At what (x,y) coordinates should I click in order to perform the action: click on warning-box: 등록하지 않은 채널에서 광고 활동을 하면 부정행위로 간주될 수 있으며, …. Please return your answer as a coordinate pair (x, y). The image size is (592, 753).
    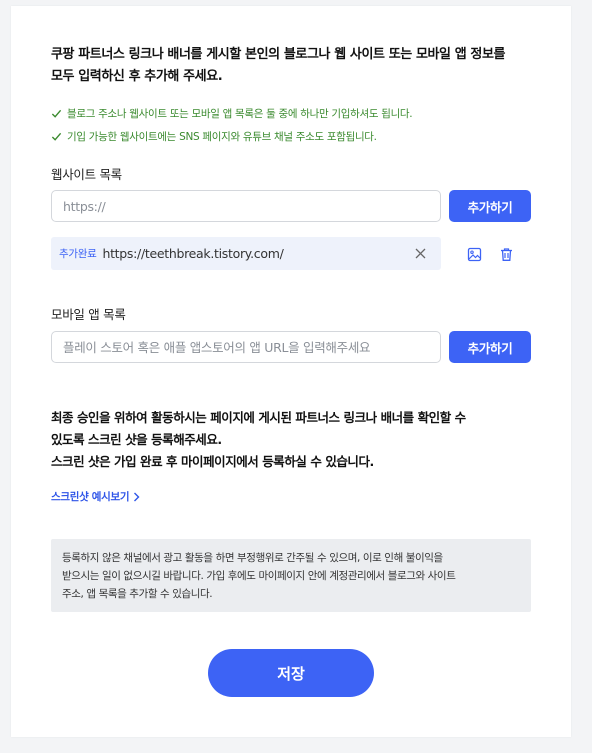
    Looking at the image, I should click on (291, 575).